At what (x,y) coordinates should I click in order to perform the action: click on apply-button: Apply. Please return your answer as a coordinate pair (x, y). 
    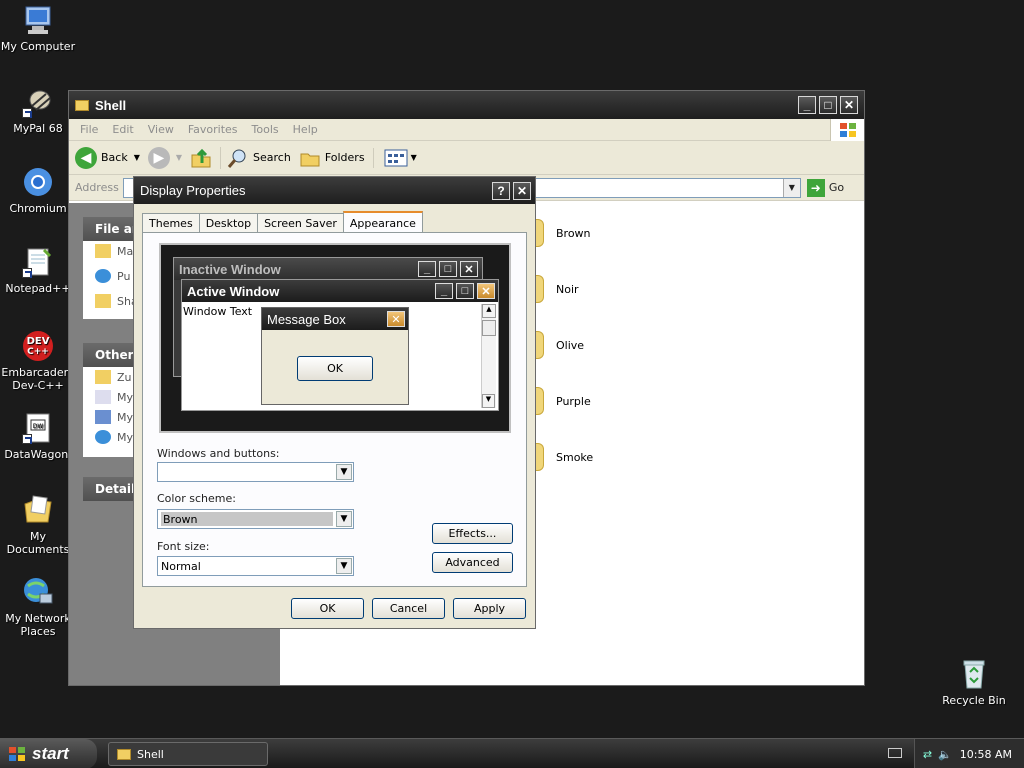
    Looking at the image, I should click on (489, 608).